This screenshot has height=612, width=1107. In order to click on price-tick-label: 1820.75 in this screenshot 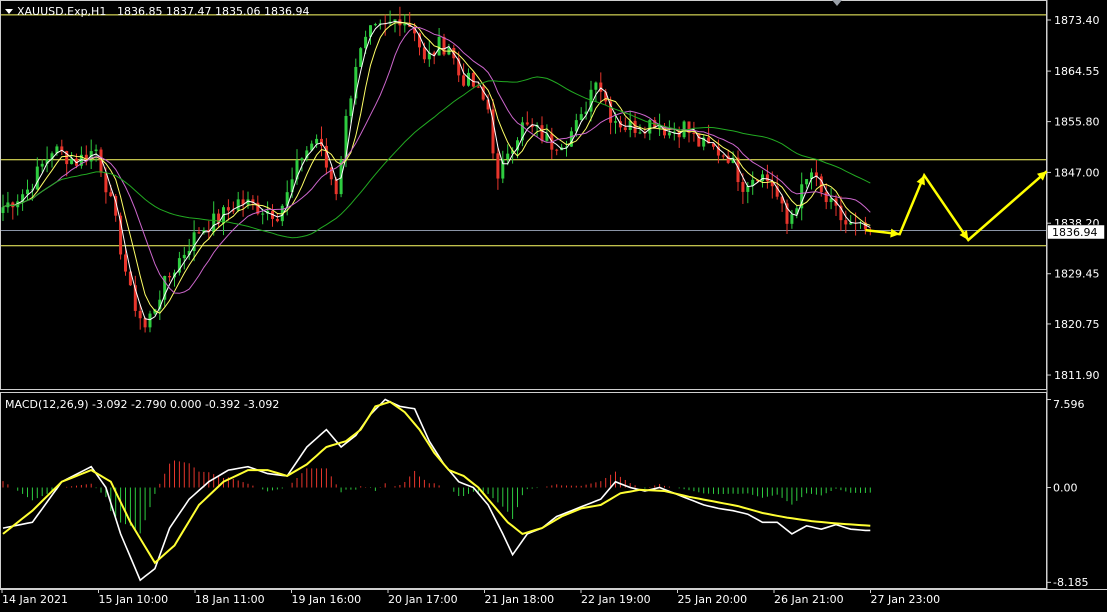, I will do `click(1077, 324)`.